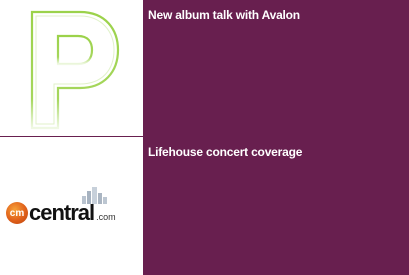  Describe the element at coordinates (106, 217) in the screenshot. I see `cm-dotcom: .com` at that location.